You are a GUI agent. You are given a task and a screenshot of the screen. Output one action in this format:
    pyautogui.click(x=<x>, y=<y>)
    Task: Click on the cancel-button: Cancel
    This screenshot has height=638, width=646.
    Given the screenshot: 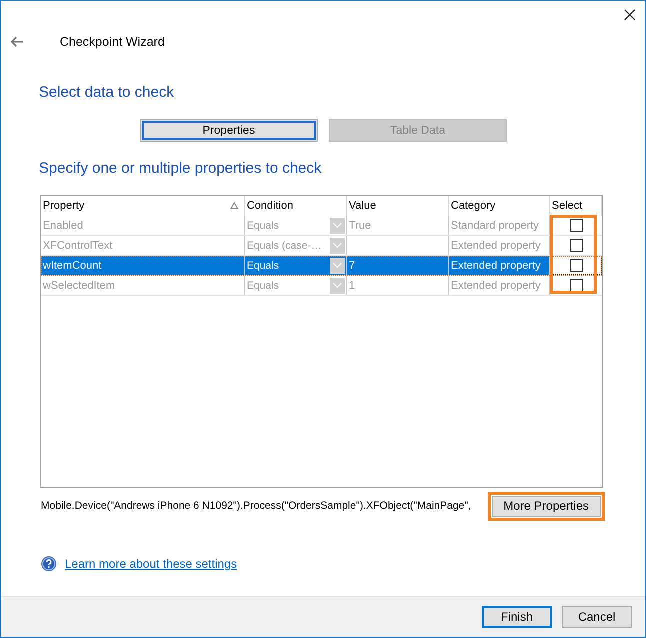 What is the action you would take?
    pyautogui.click(x=597, y=617)
    